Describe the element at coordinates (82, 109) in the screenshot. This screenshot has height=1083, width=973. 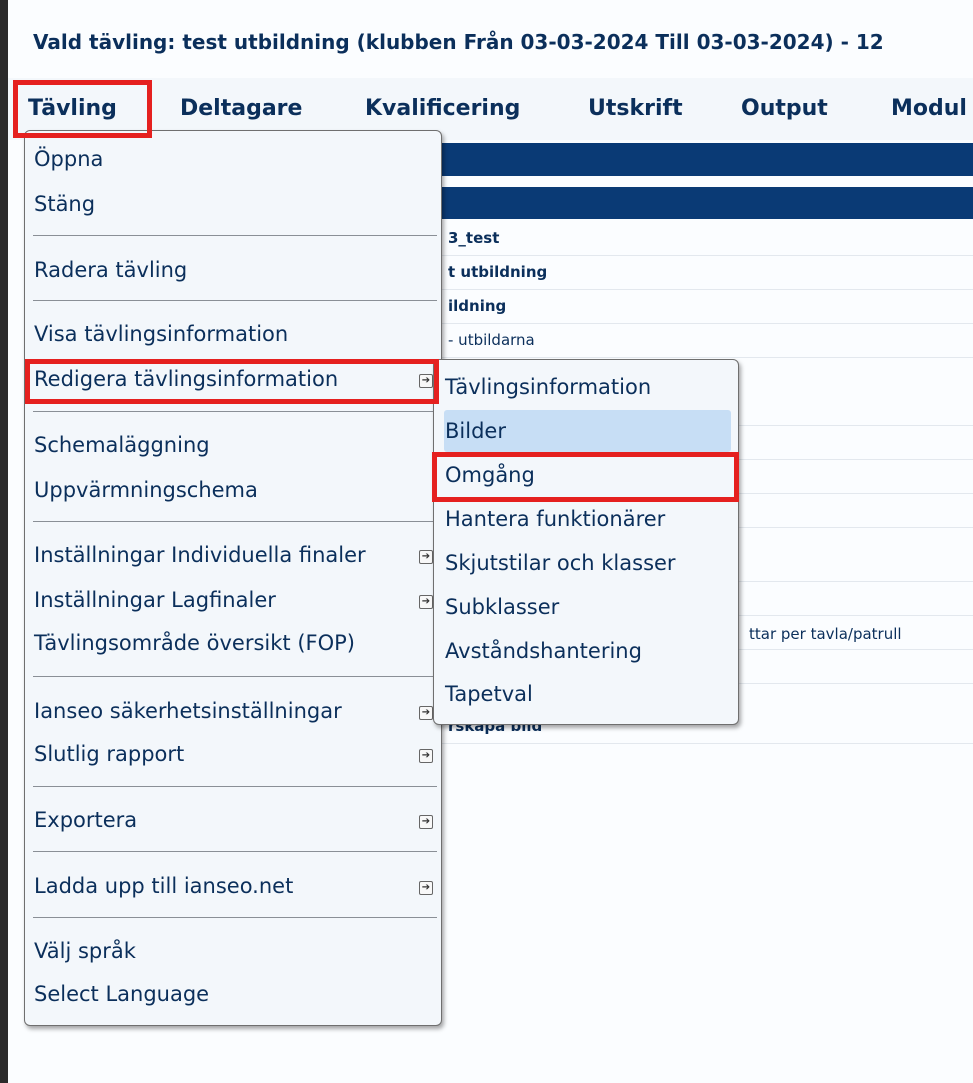
I see `highlight-box-tavling` at that location.